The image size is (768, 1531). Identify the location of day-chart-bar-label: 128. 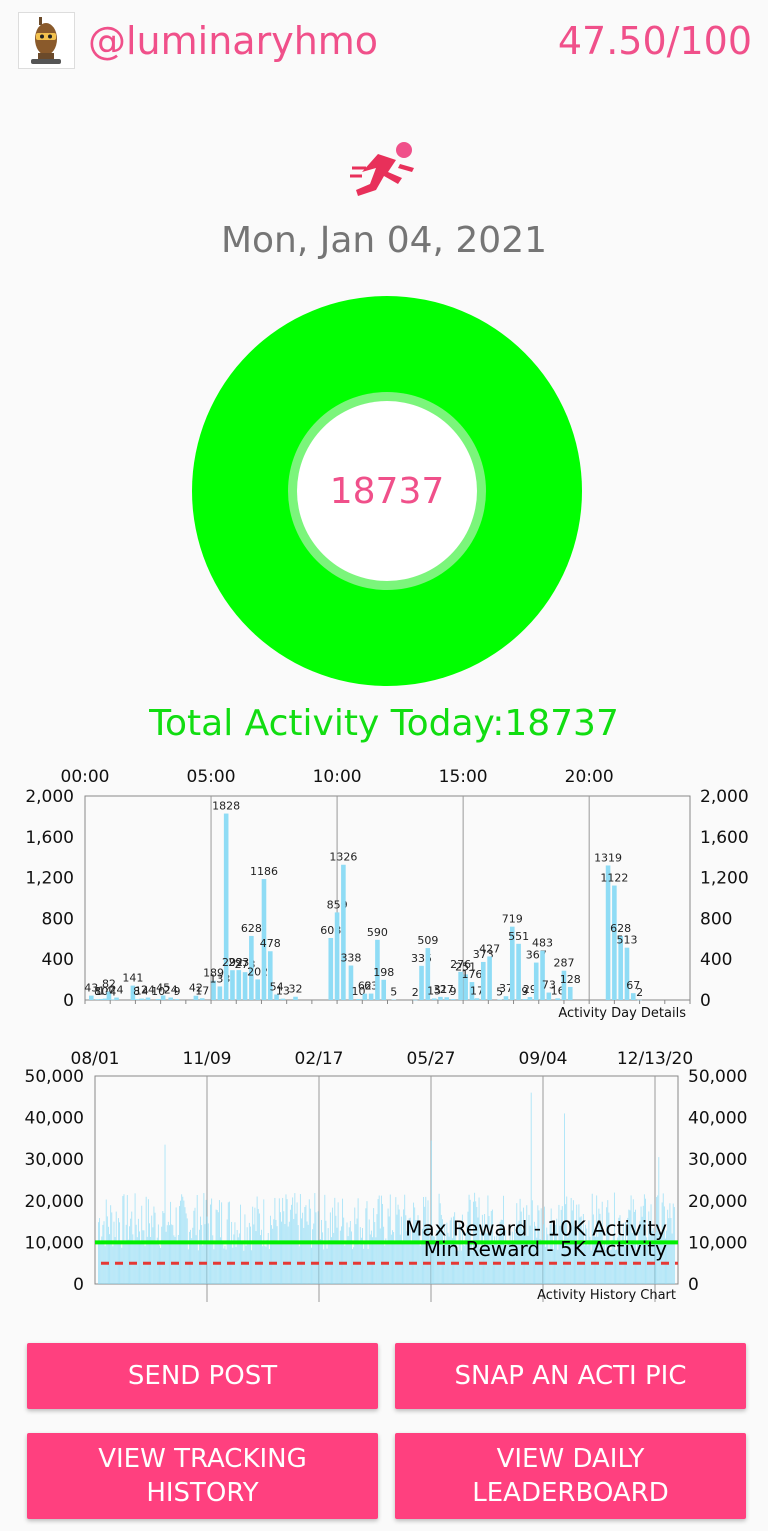
(570, 979).